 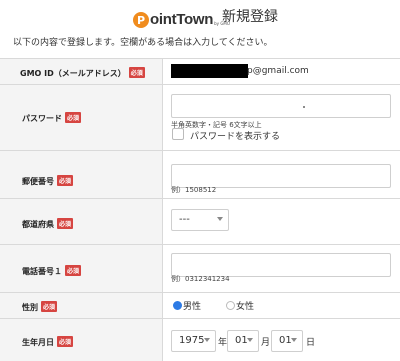 What do you see at coordinates (200, 174) in the screenshot?
I see `postal-row: 郵便番号 必須 例）1508512` at bounding box center [200, 174].